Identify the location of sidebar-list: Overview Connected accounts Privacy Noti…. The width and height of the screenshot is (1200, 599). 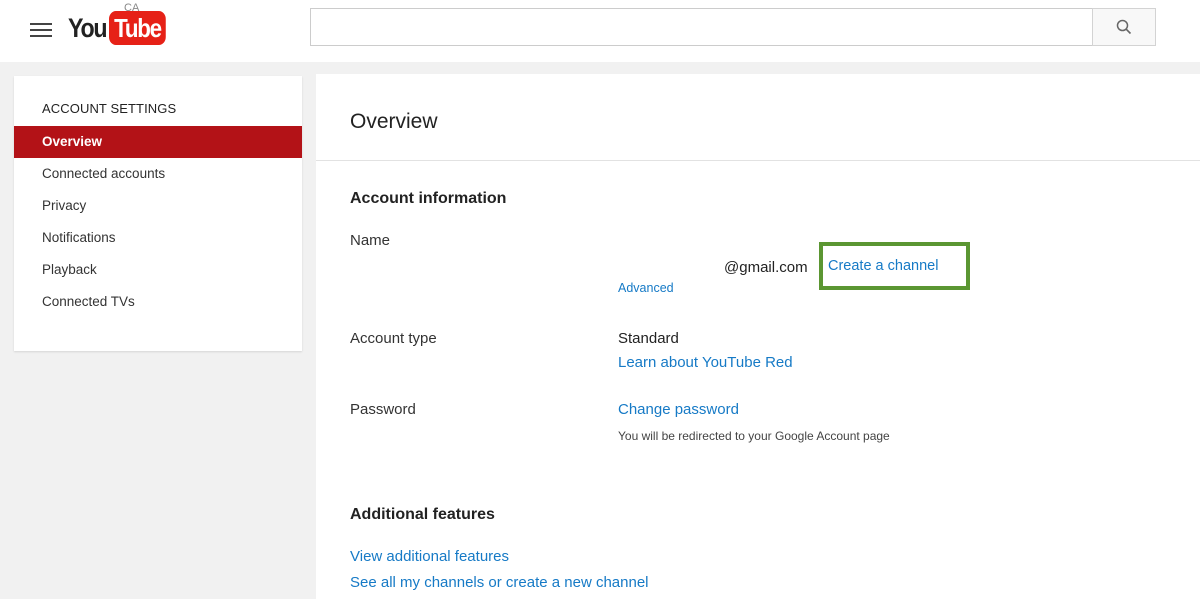
(158, 222).